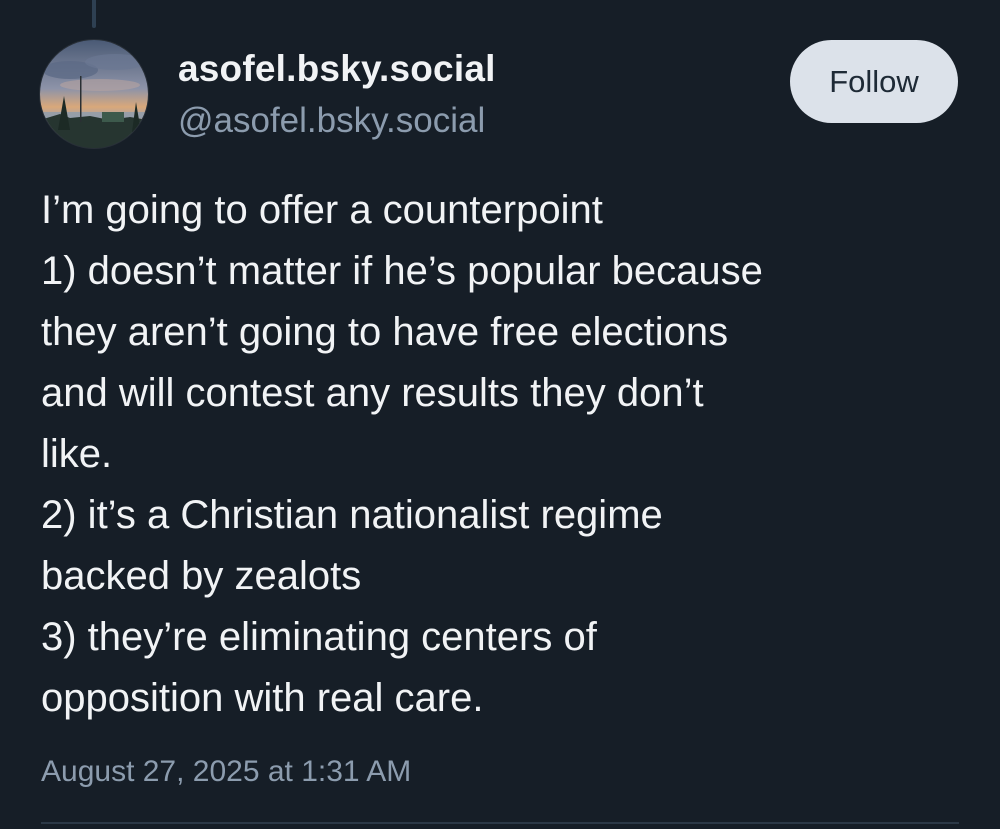 The width and height of the screenshot is (1000, 829). What do you see at coordinates (77, 454) in the screenshot?
I see `post-text-line: like.` at bounding box center [77, 454].